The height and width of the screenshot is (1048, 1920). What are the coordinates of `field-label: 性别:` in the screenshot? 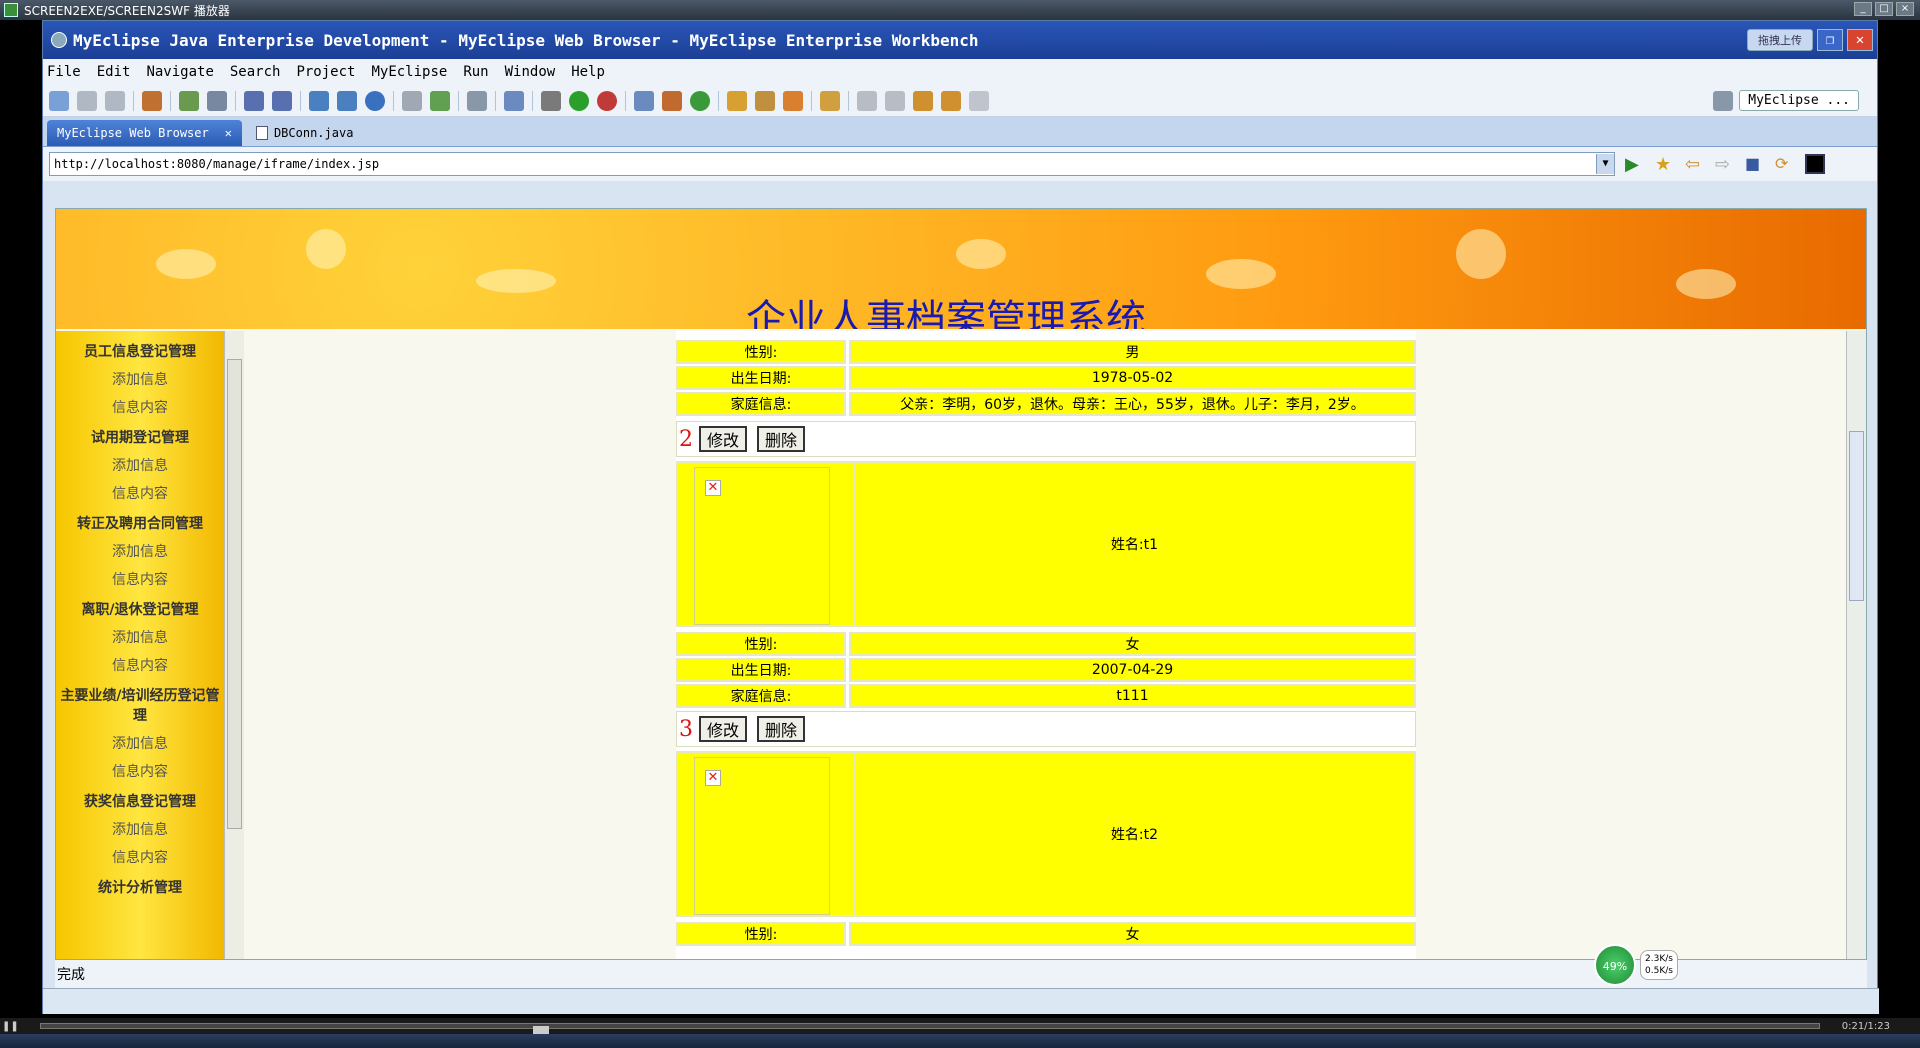 It's located at (761, 352).